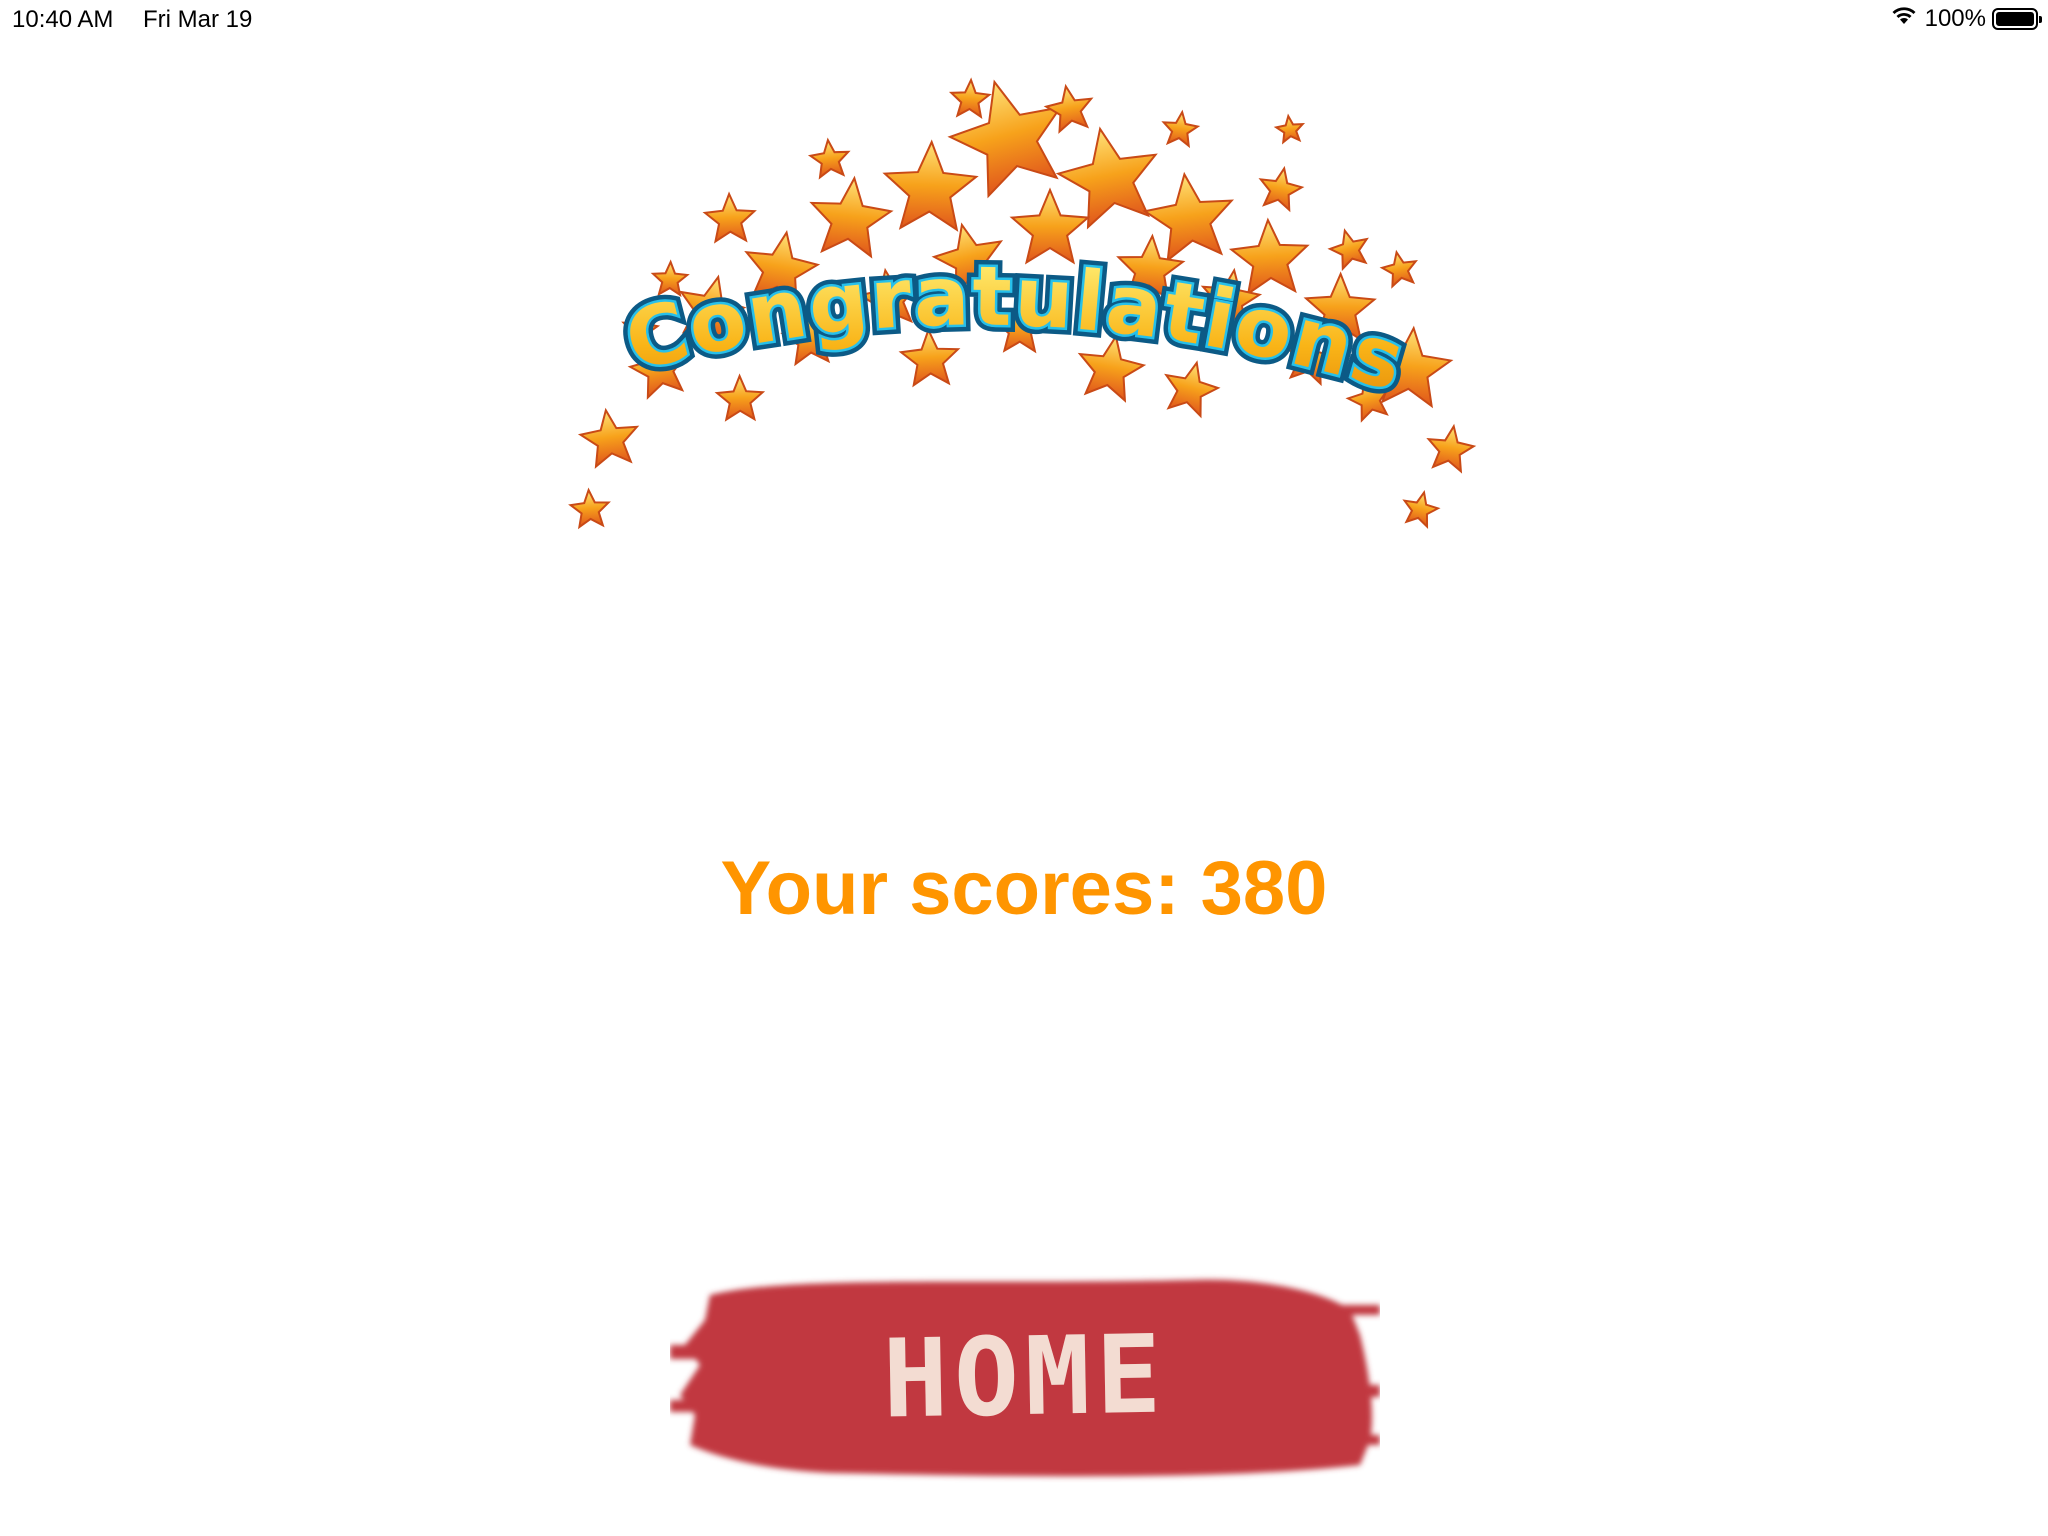 This screenshot has width=2048, height=1536. I want to click on status-date: Fri Mar 19, so click(198, 19).